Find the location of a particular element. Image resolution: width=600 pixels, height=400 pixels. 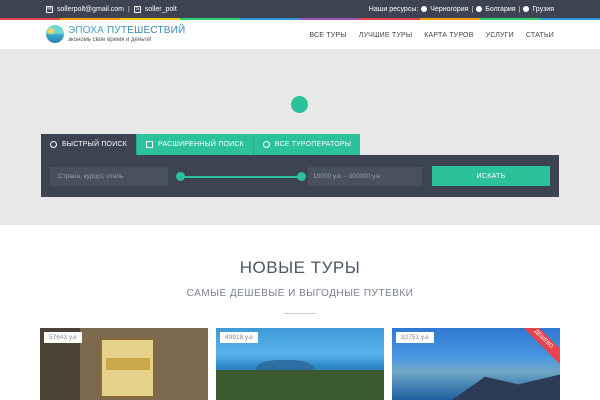

resource-link-bulgaria: Болгария is located at coordinates (500, 9).